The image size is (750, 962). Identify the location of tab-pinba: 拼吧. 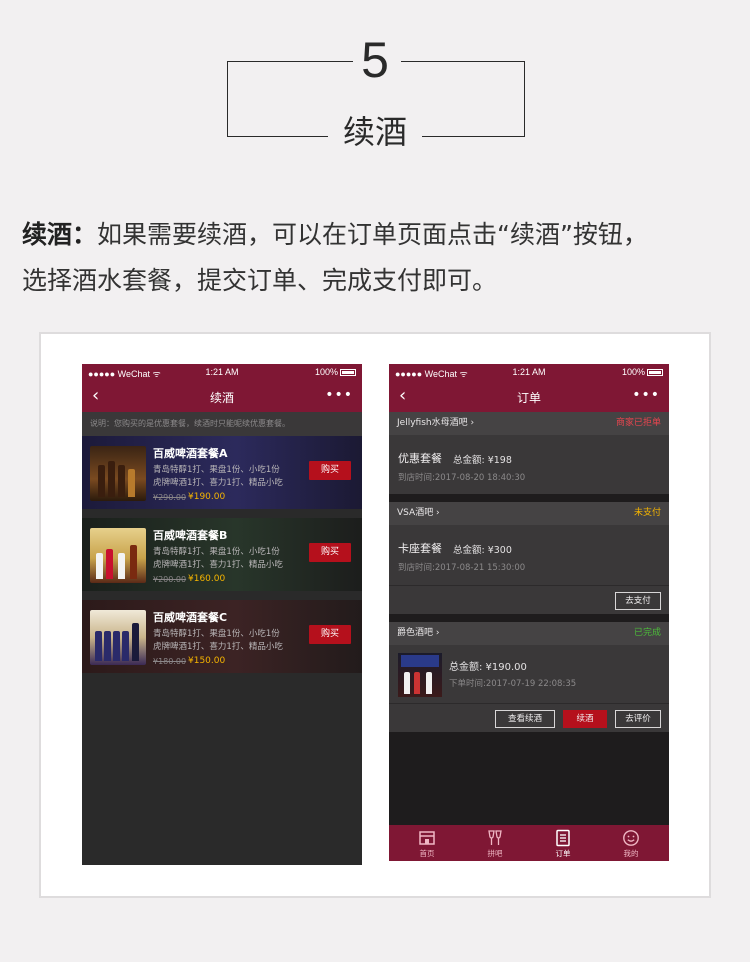
(495, 843).